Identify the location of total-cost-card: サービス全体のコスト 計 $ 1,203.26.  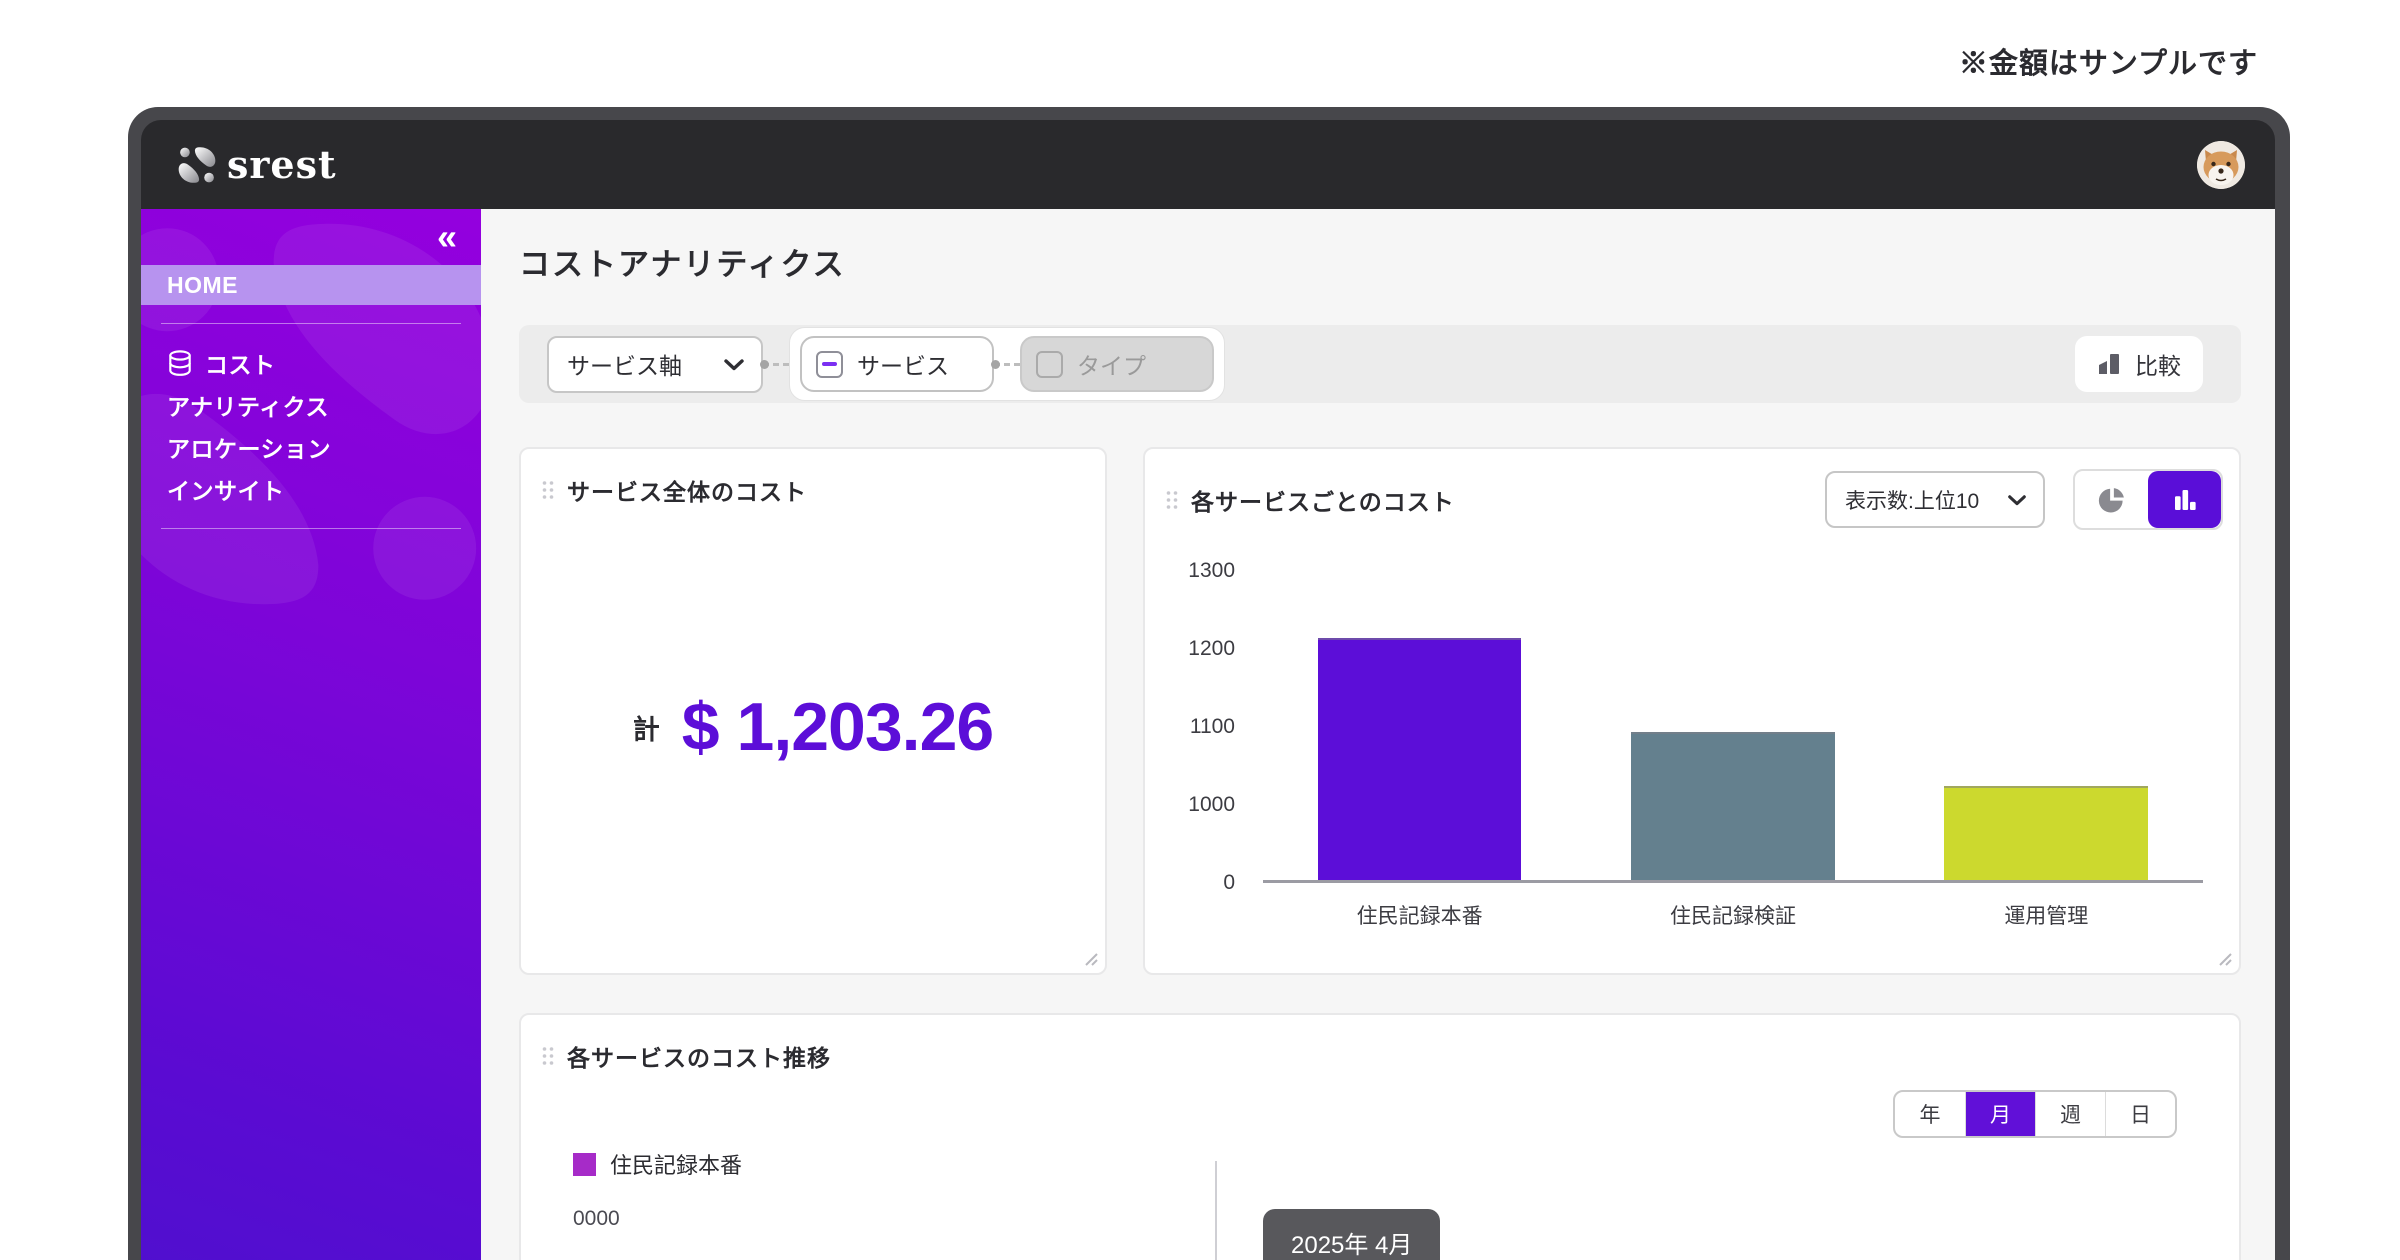
(813, 711).